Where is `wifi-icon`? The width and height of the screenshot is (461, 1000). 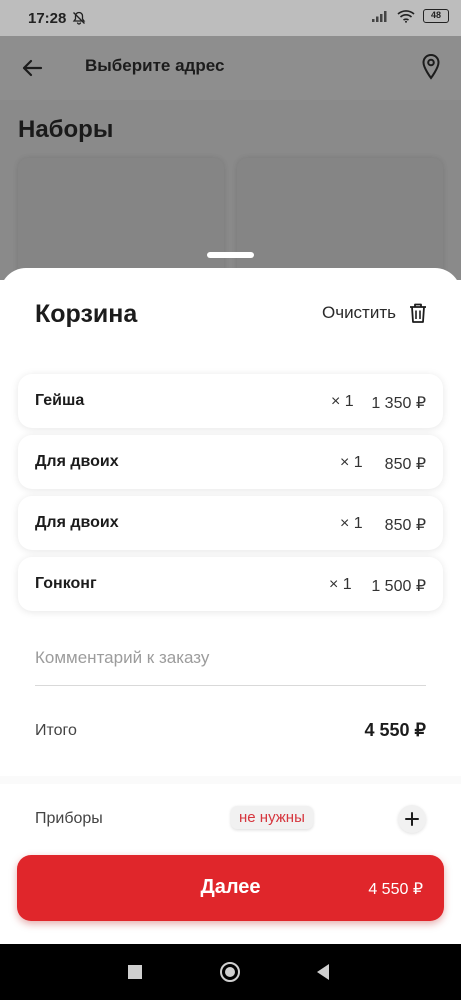 wifi-icon is located at coordinates (406, 16).